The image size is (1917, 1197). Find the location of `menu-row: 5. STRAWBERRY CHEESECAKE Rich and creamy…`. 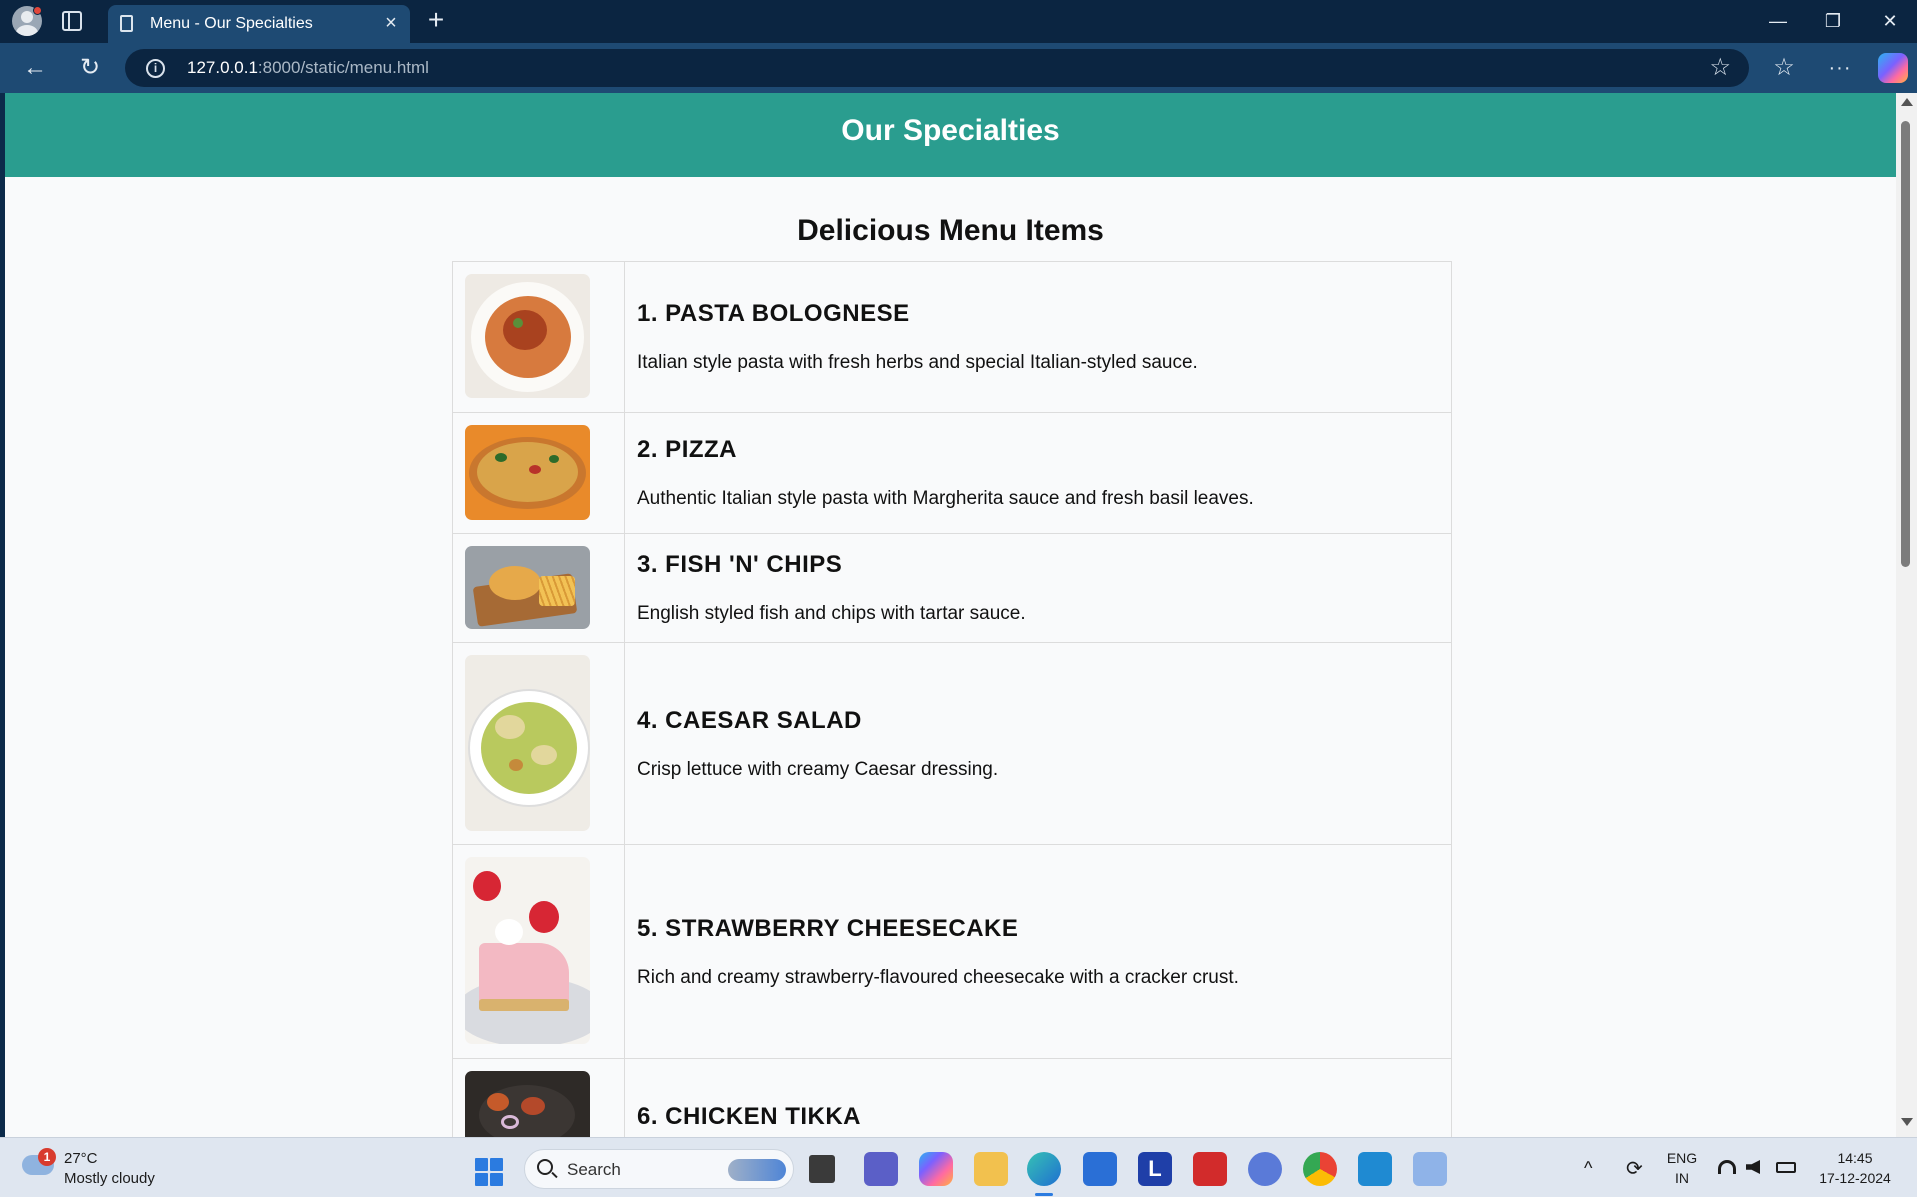

menu-row: 5. STRAWBERRY CHEESECAKE Rich and creamy… is located at coordinates (952, 952).